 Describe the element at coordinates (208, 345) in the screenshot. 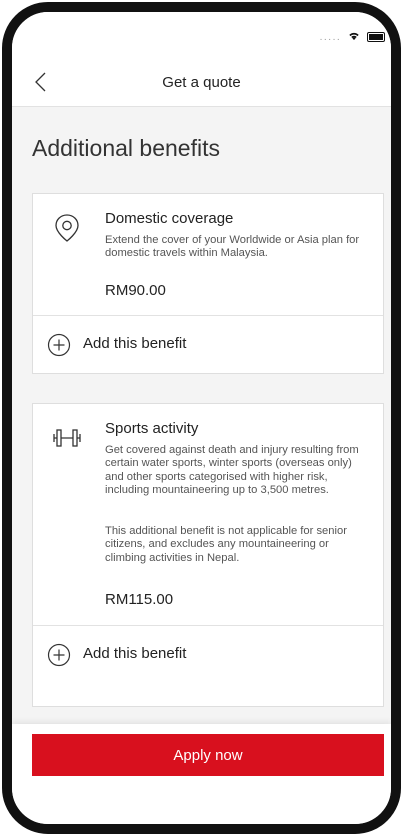

I see `add-benefit-button-domestic: Add this benefit` at that location.